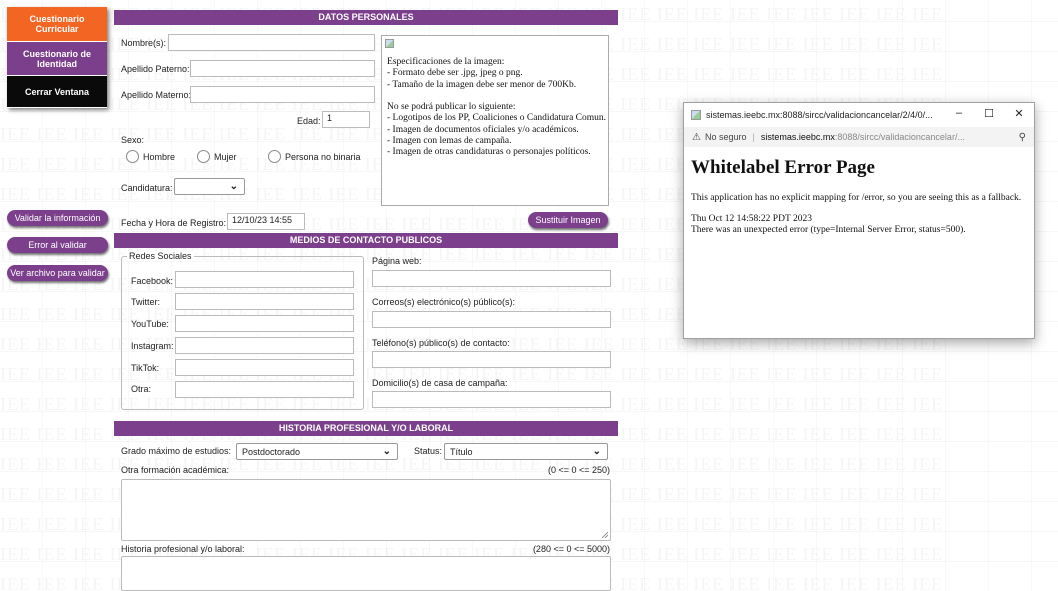  Describe the element at coordinates (526, 451) in the screenshot. I see `status-select: Título ⌄` at that location.